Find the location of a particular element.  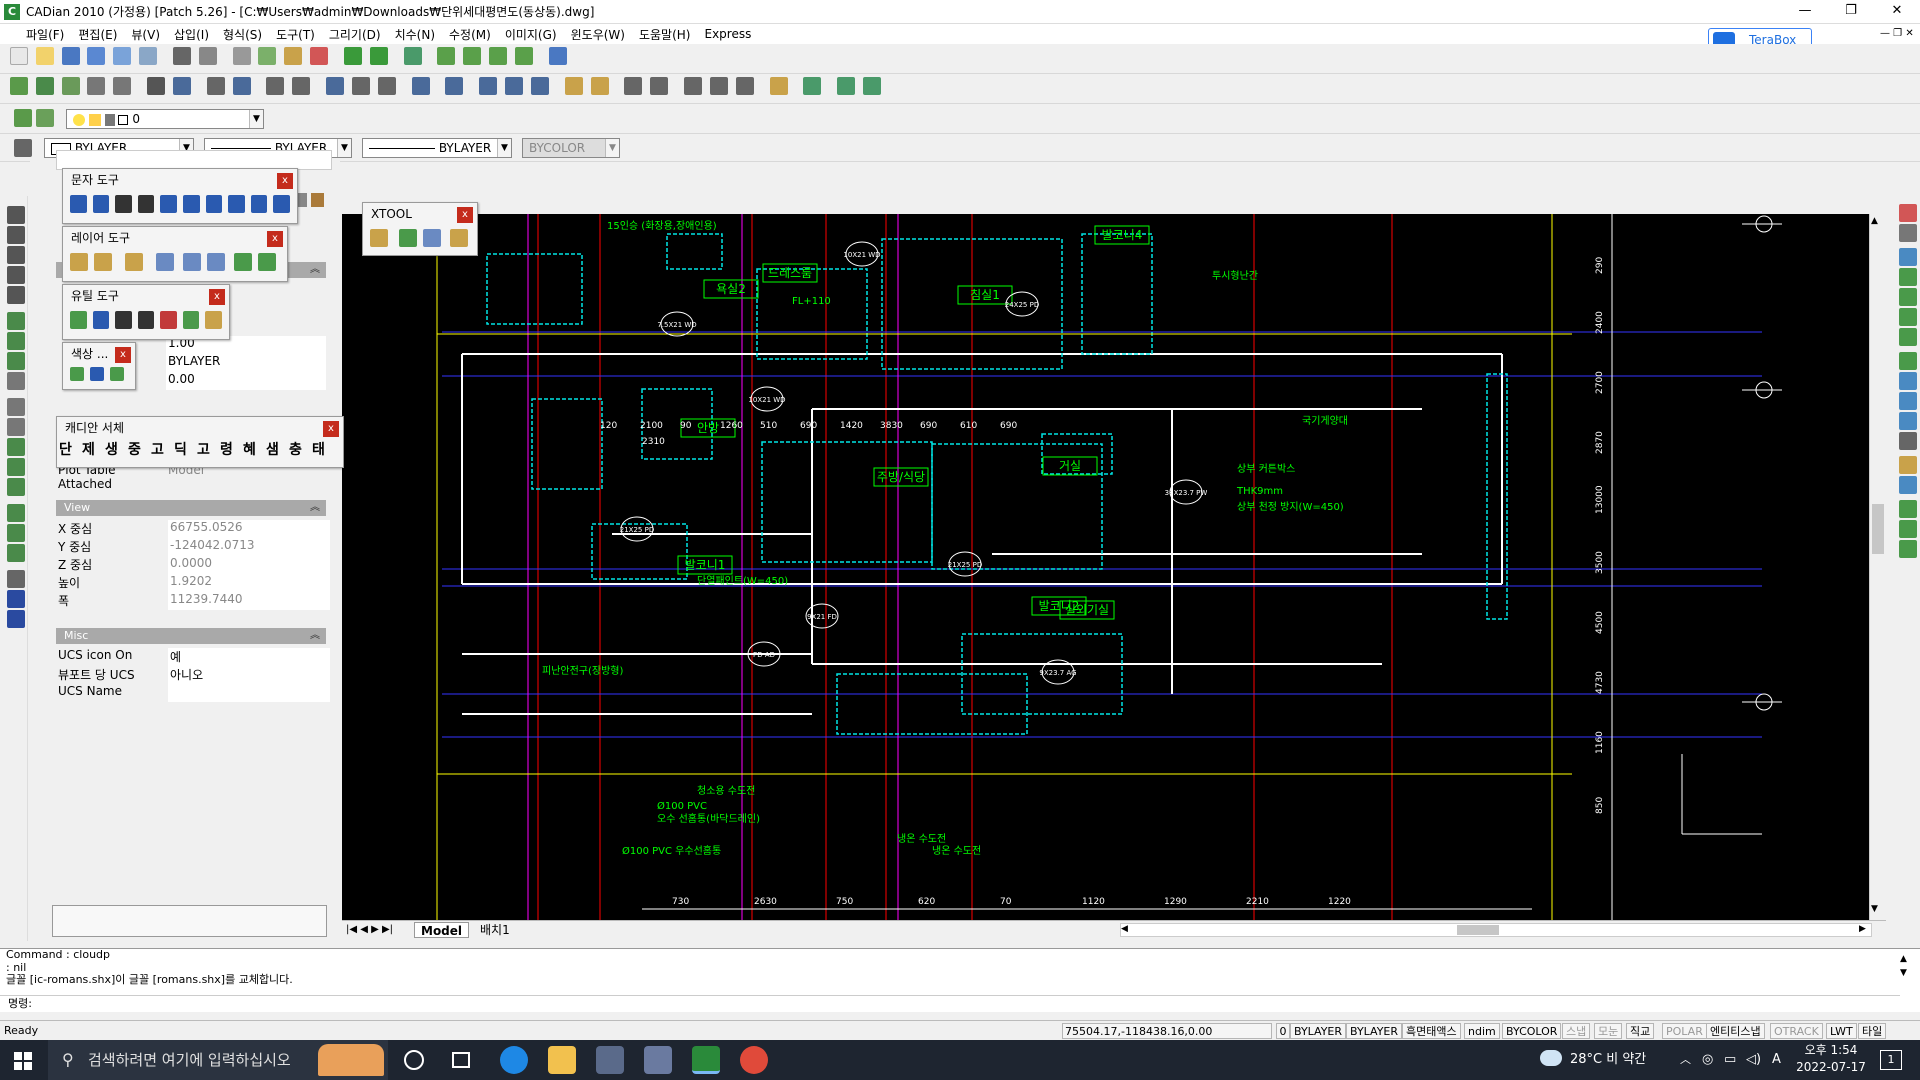

text-font-icon is located at coordinates (259, 204).